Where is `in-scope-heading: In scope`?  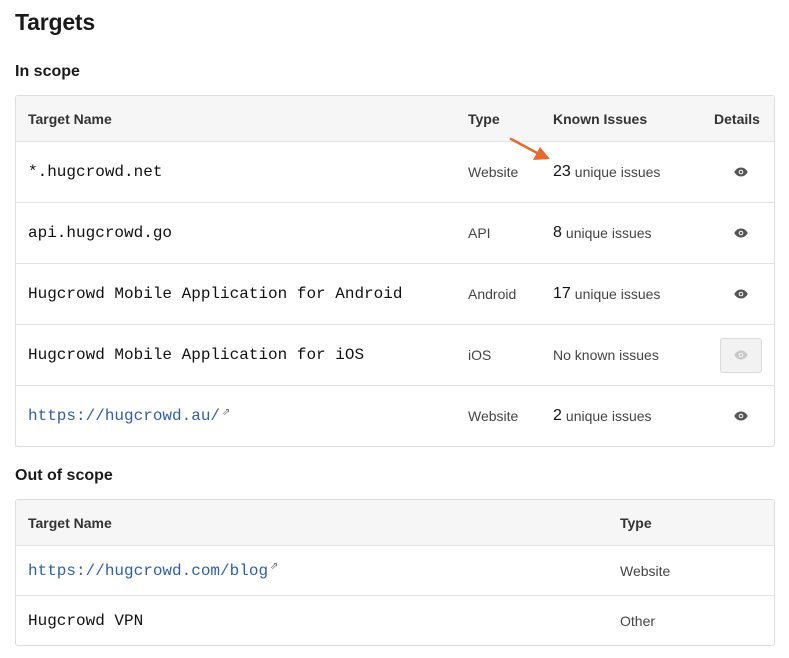 in-scope-heading: In scope is located at coordinates (47, 71).